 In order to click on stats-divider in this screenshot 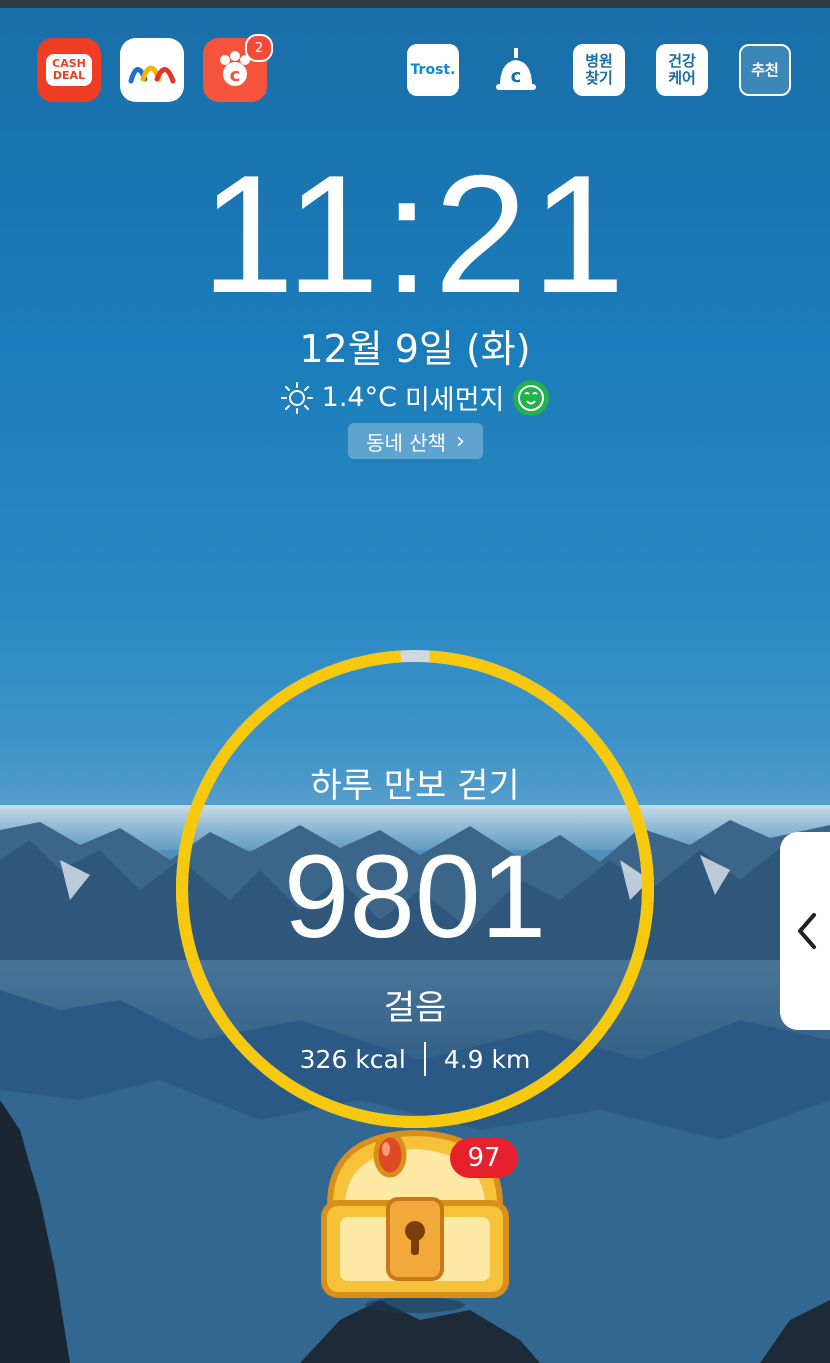, I will do `click(424, 1059)`.